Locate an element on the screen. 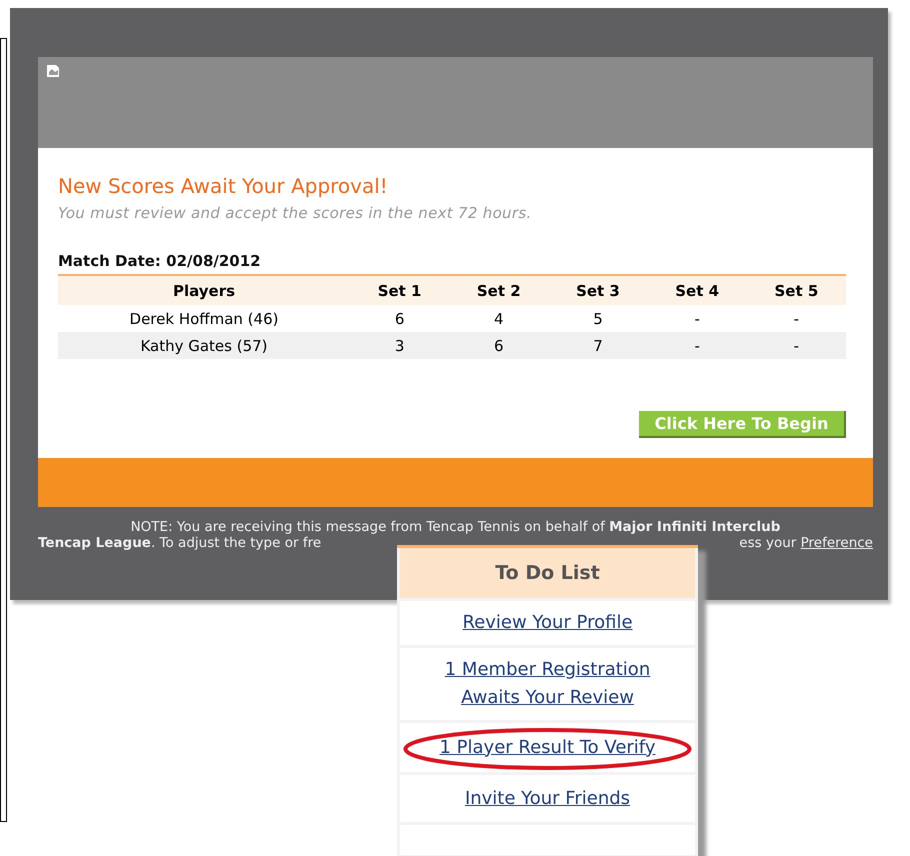 The image size is (910, 856). table-cell: Kathy Gates (57) is located at coordinates (204, 345).